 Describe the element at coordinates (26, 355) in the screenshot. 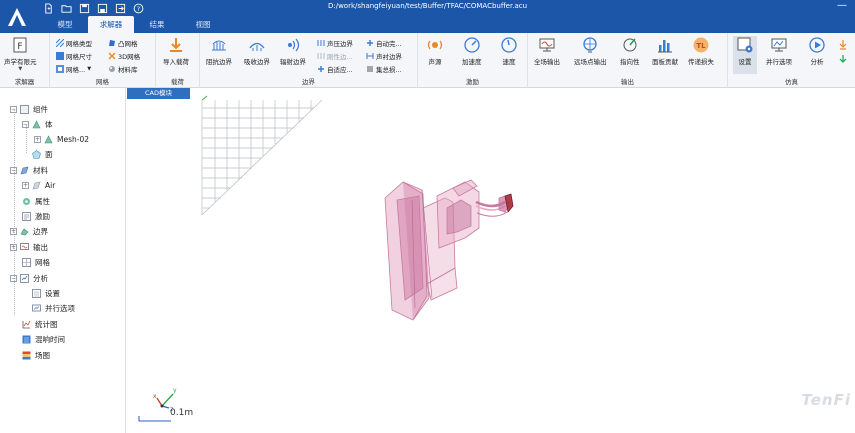

I see `field-plot-icon` at that location.